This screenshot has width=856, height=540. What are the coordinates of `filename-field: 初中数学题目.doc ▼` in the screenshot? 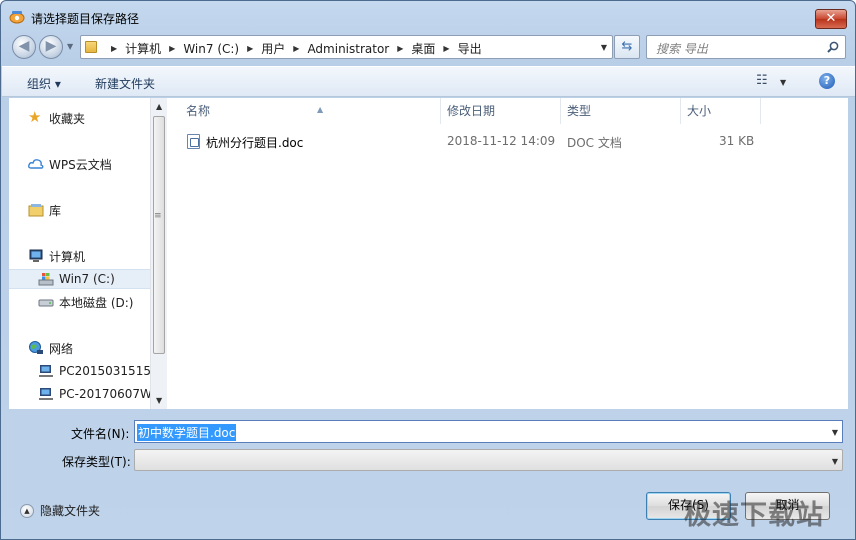 It's located at (488, 431).